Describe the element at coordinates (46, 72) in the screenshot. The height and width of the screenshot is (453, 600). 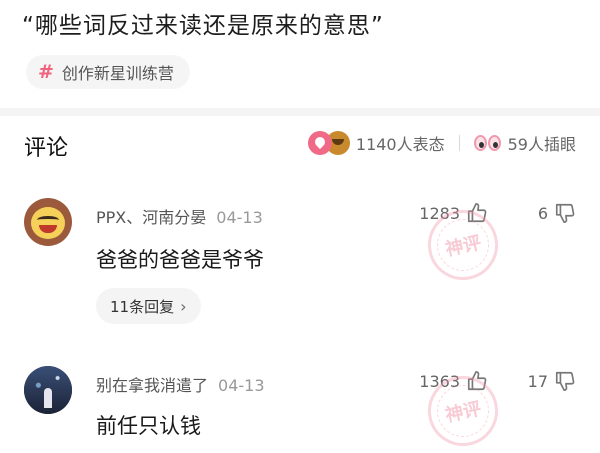
I see `hashtag-icon: #` at that location.